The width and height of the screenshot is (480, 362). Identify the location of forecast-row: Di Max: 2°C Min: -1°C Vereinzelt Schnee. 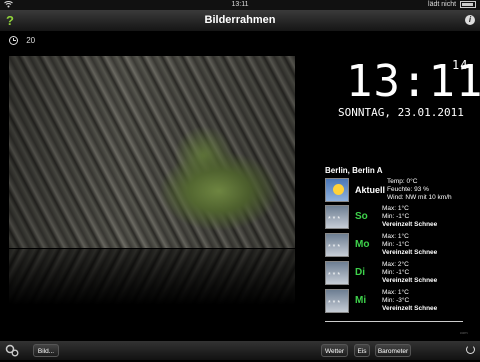
(395, 273).